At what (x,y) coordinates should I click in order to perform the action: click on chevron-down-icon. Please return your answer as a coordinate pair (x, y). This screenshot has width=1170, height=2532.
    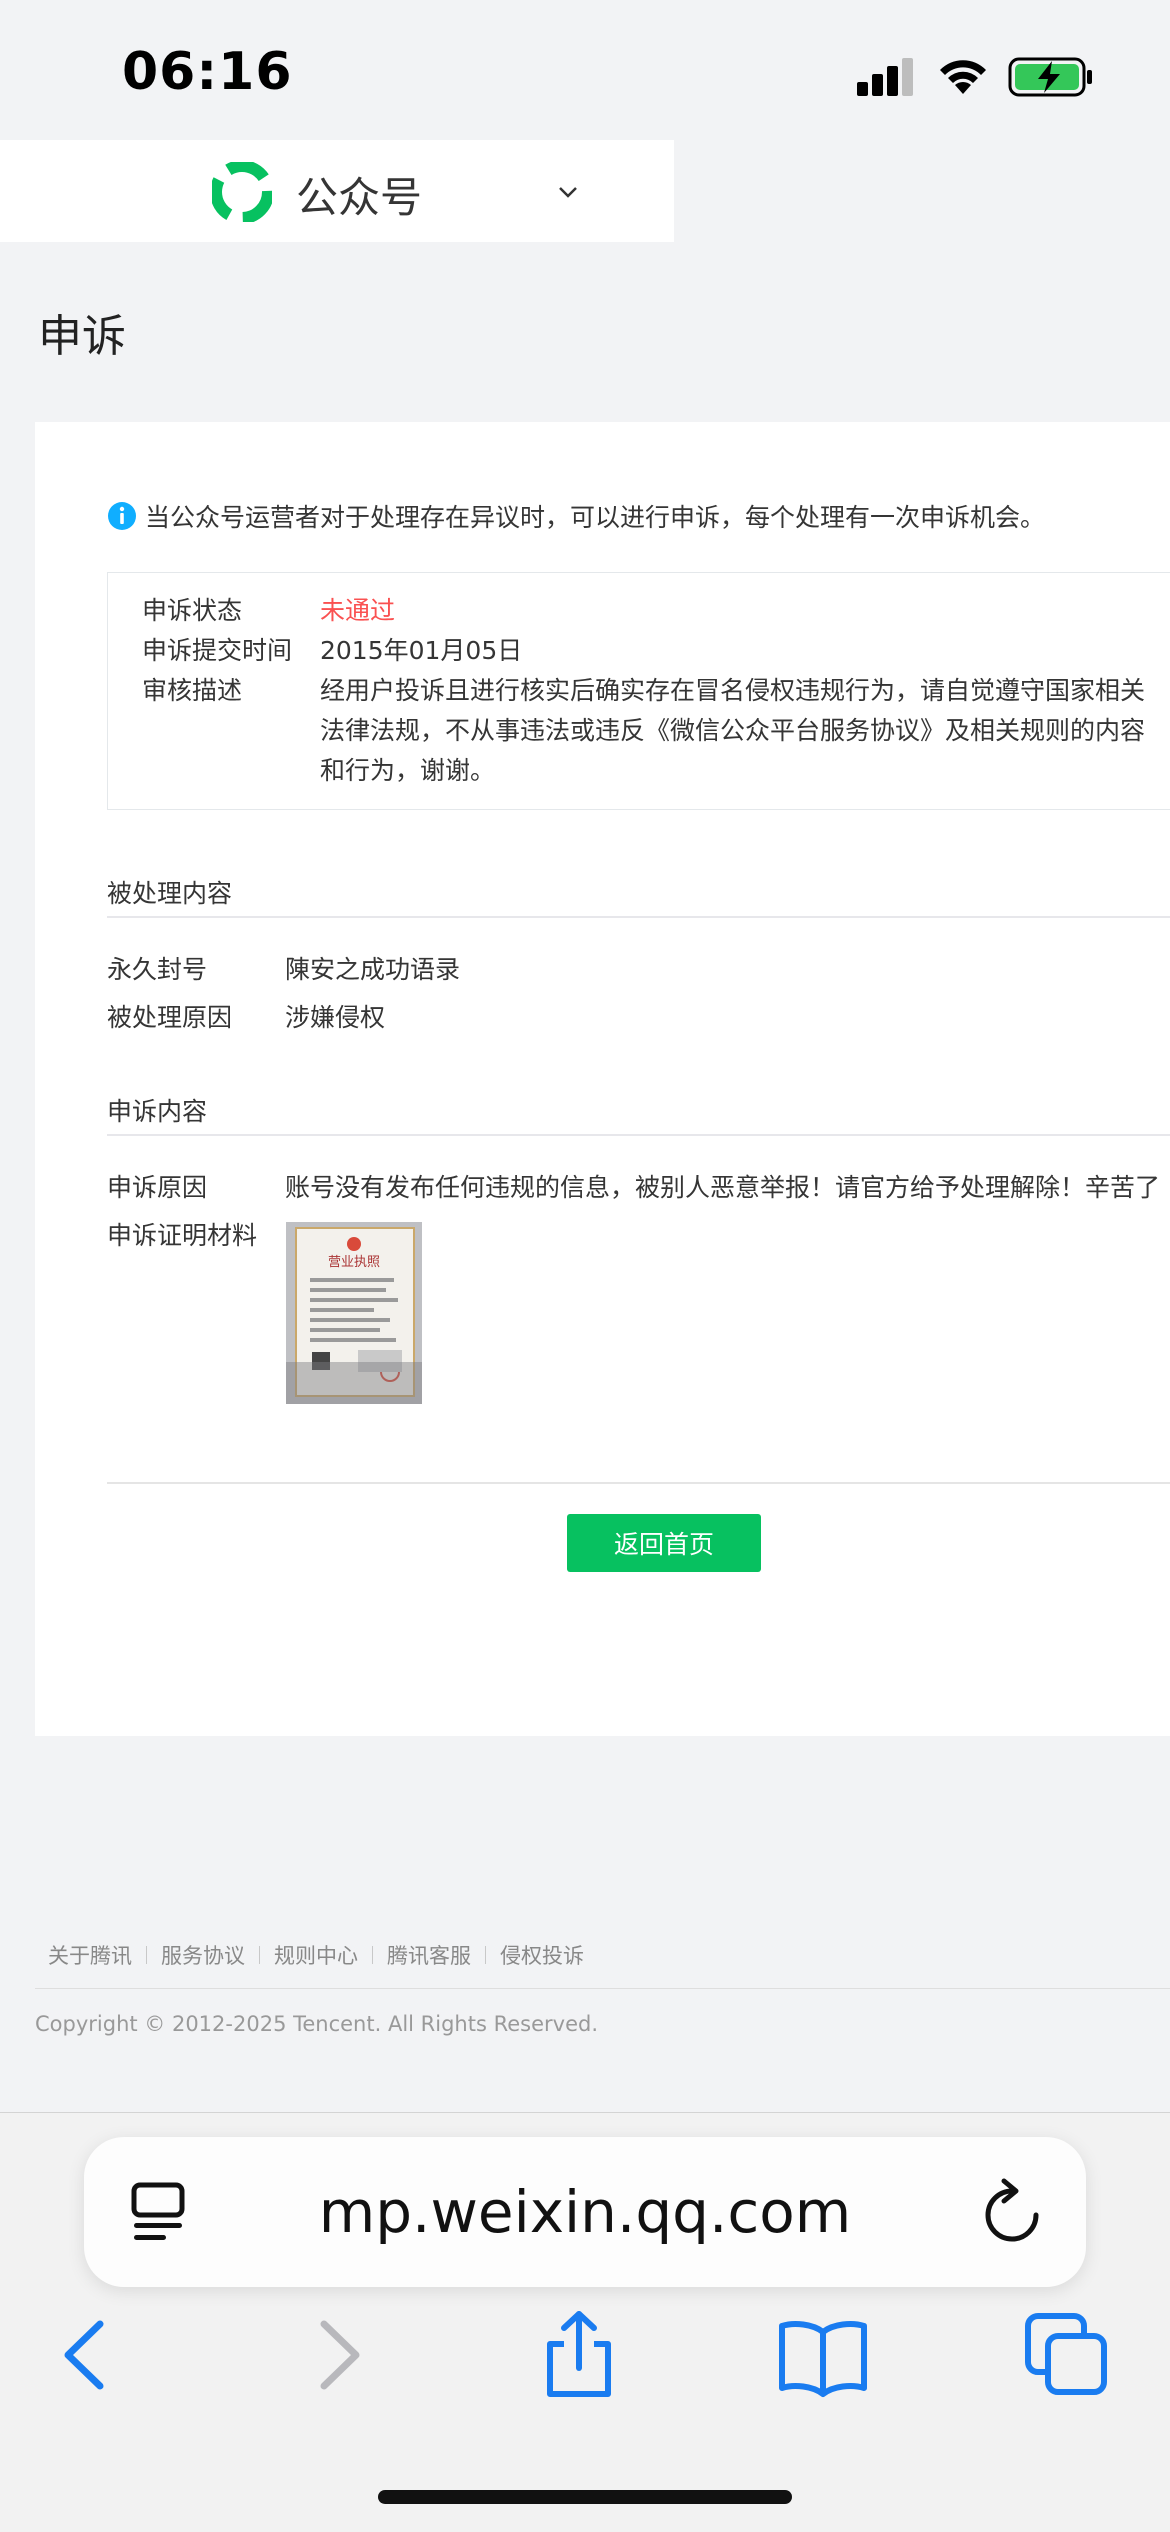
    Looking at the image, I should click on (568, 192).